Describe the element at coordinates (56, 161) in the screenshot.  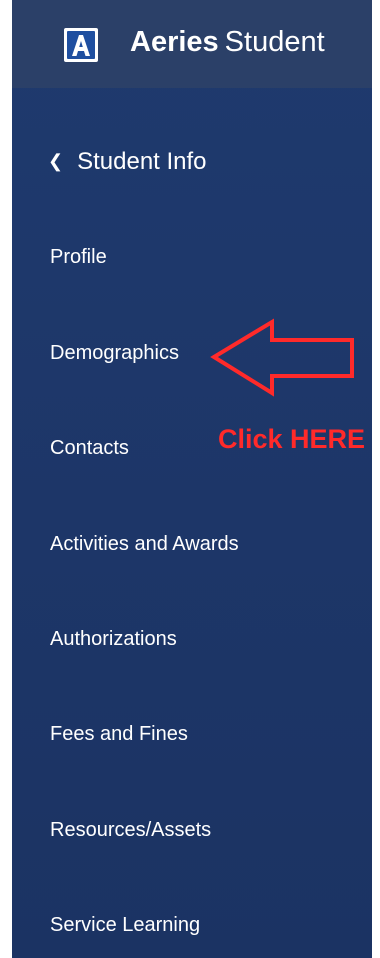
I see `chevron-left-icon: ❮` at that location.